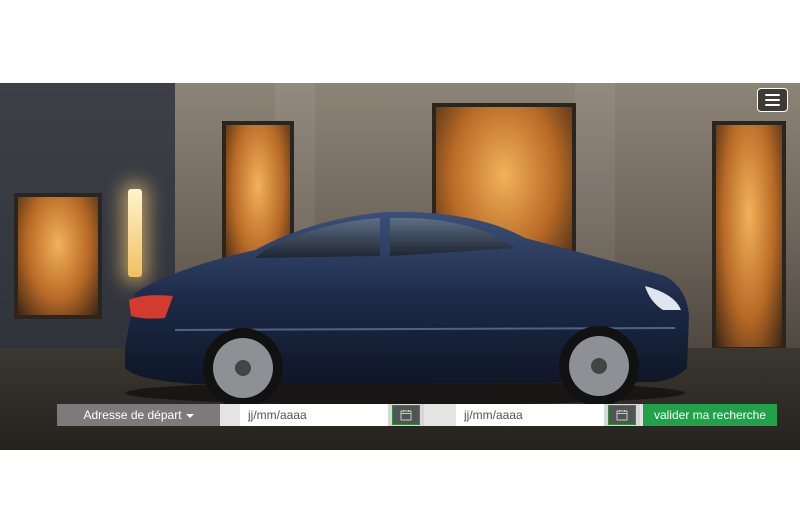 This screenshot has width=800, height=522. What do you see at coordinates (599, 366) in the screenshot?
I see `front-wheel` at bounding box center [599, 366].